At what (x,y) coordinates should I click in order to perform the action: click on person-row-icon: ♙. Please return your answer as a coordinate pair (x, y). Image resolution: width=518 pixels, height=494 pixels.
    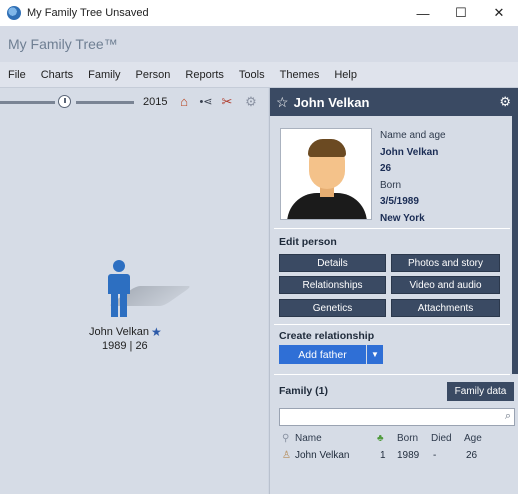
    Looking at the image, I should click on (286, 455).